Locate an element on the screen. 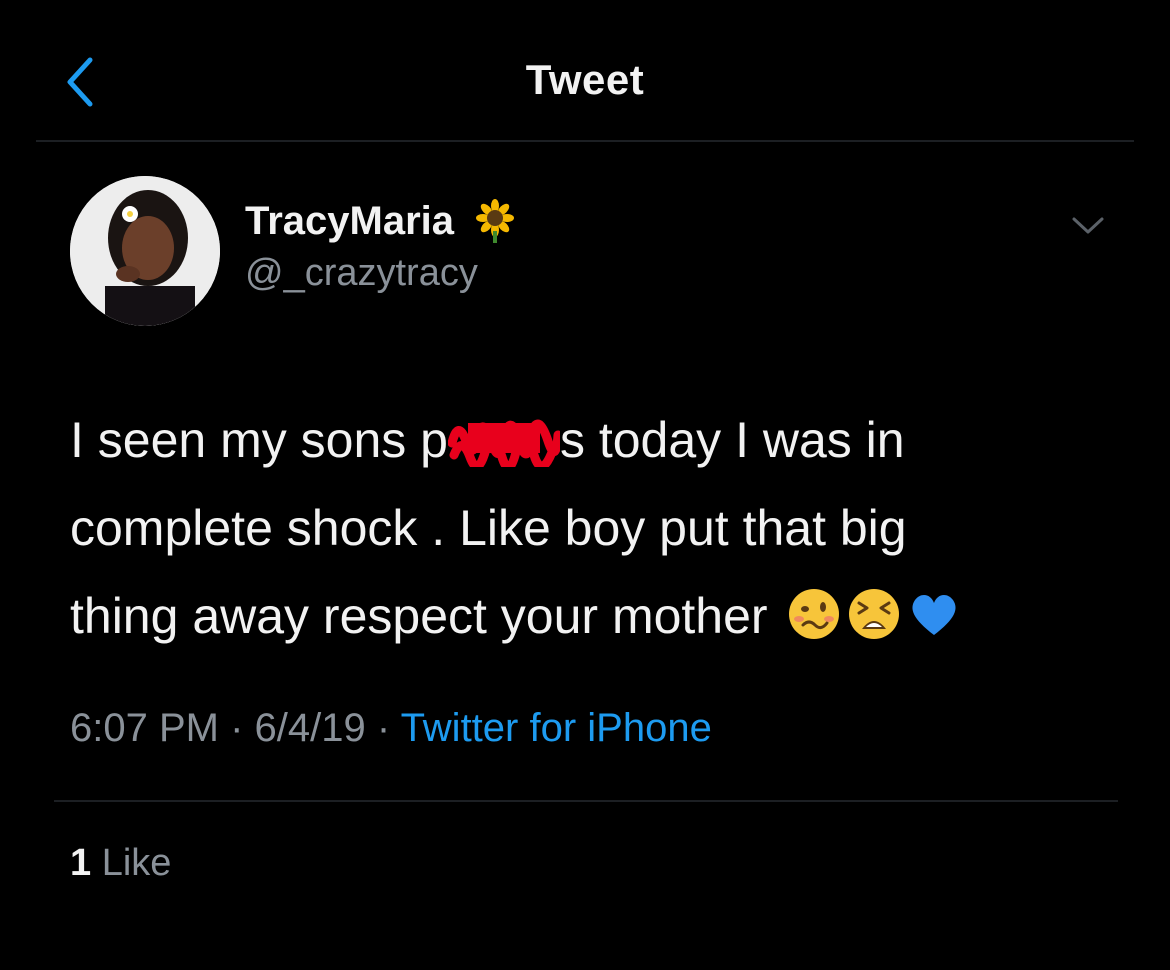  tweet-line-3: thing away respect your mother is located at coordinates (595, 616).